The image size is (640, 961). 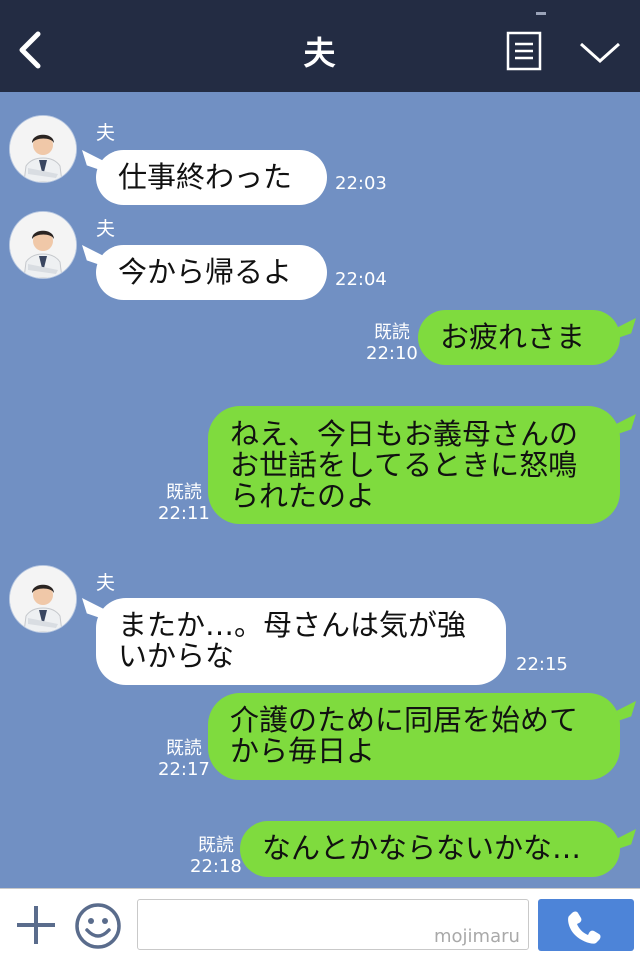 What do you see at coordinates (361, 183) in the screenshot?
I see `message-time: 22:03` at bounding box center [361, 183].